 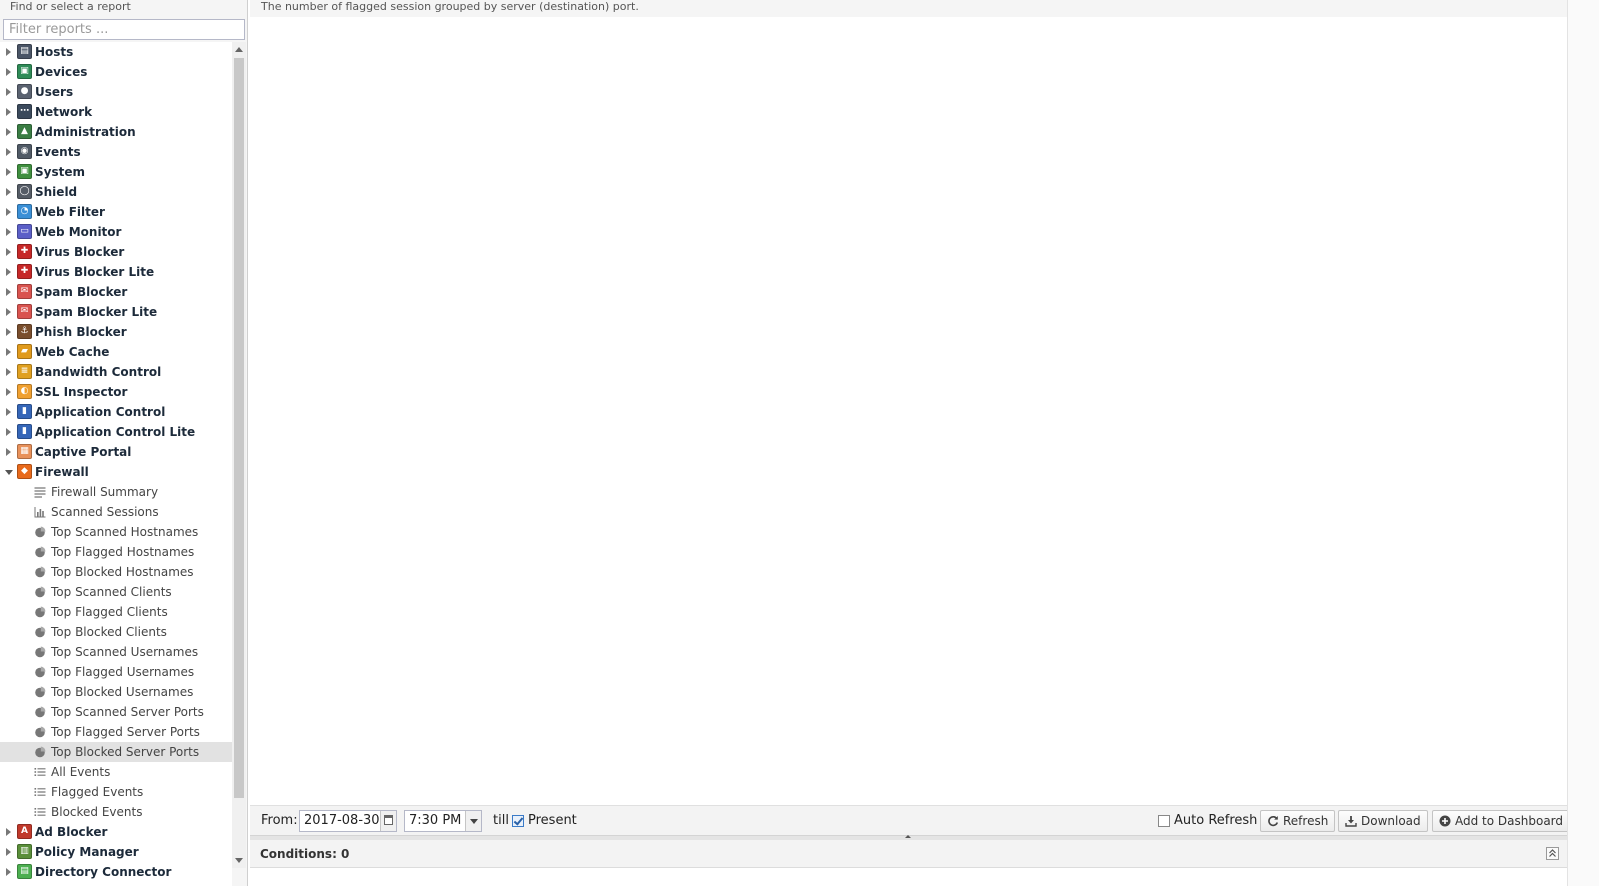 I want to click on tree-category-phish-blocker: ⚓ Phish Blocker, so click(x=116, y=332).